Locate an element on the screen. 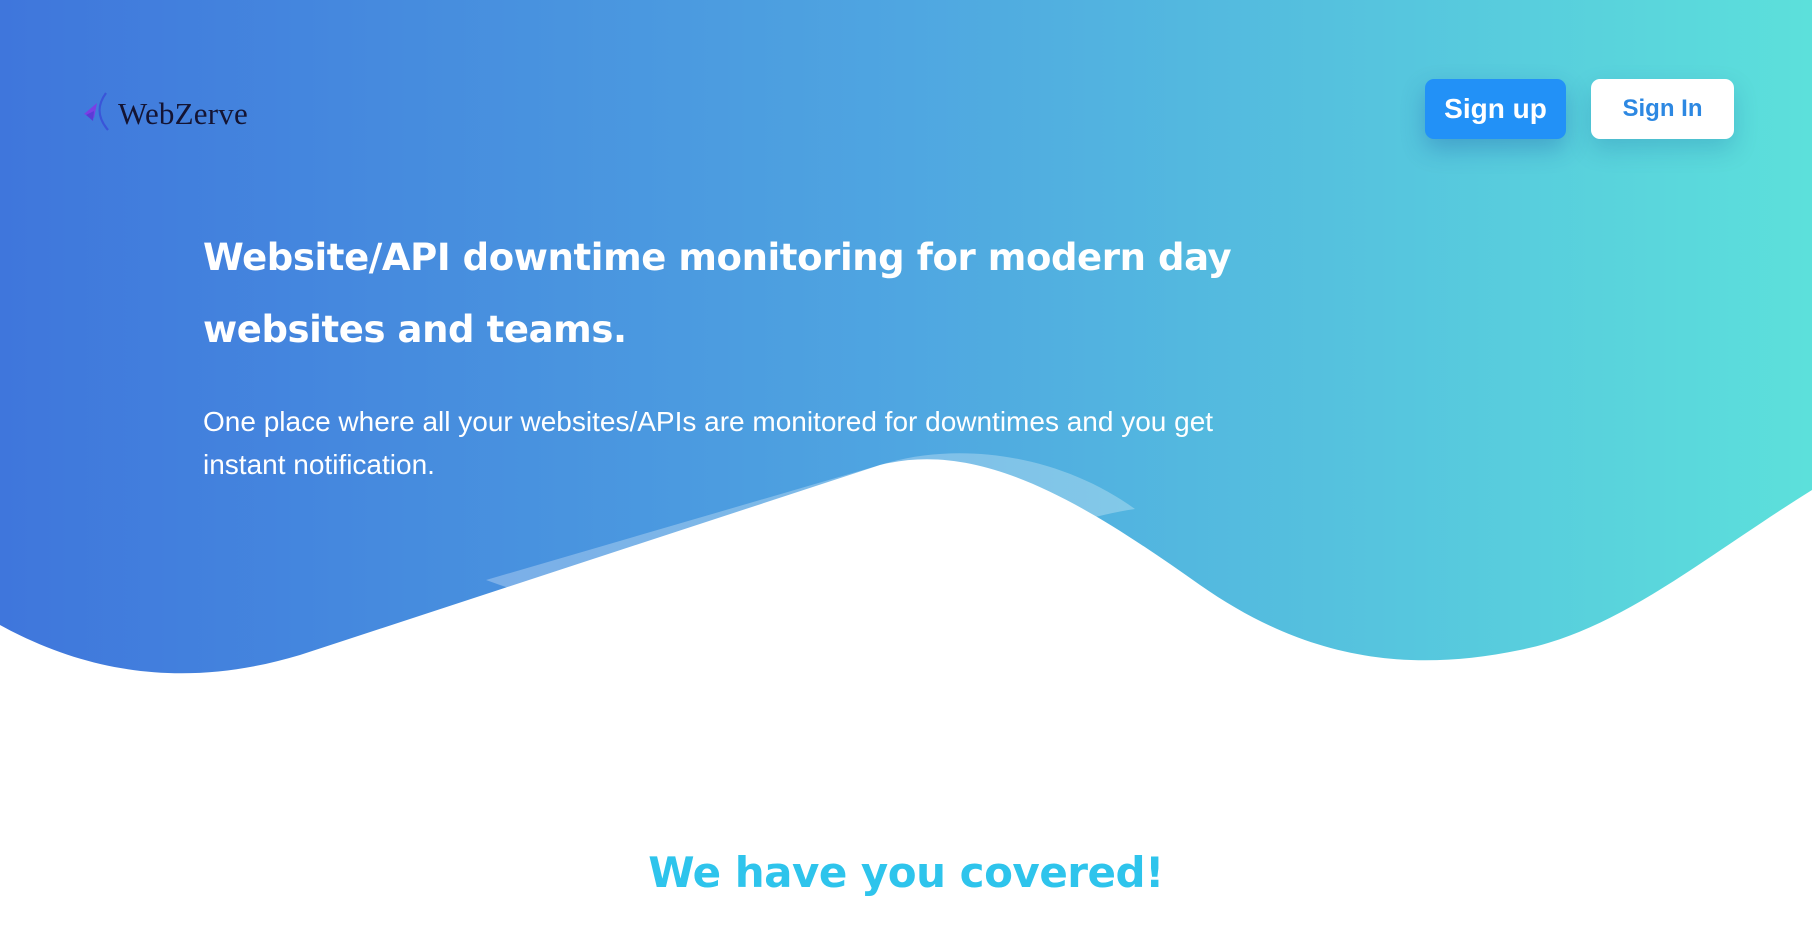 Image resolution: width=1812 pixels, height=935 pixels. features-section-title: We have you covered! is located at coordinates (906, 872).